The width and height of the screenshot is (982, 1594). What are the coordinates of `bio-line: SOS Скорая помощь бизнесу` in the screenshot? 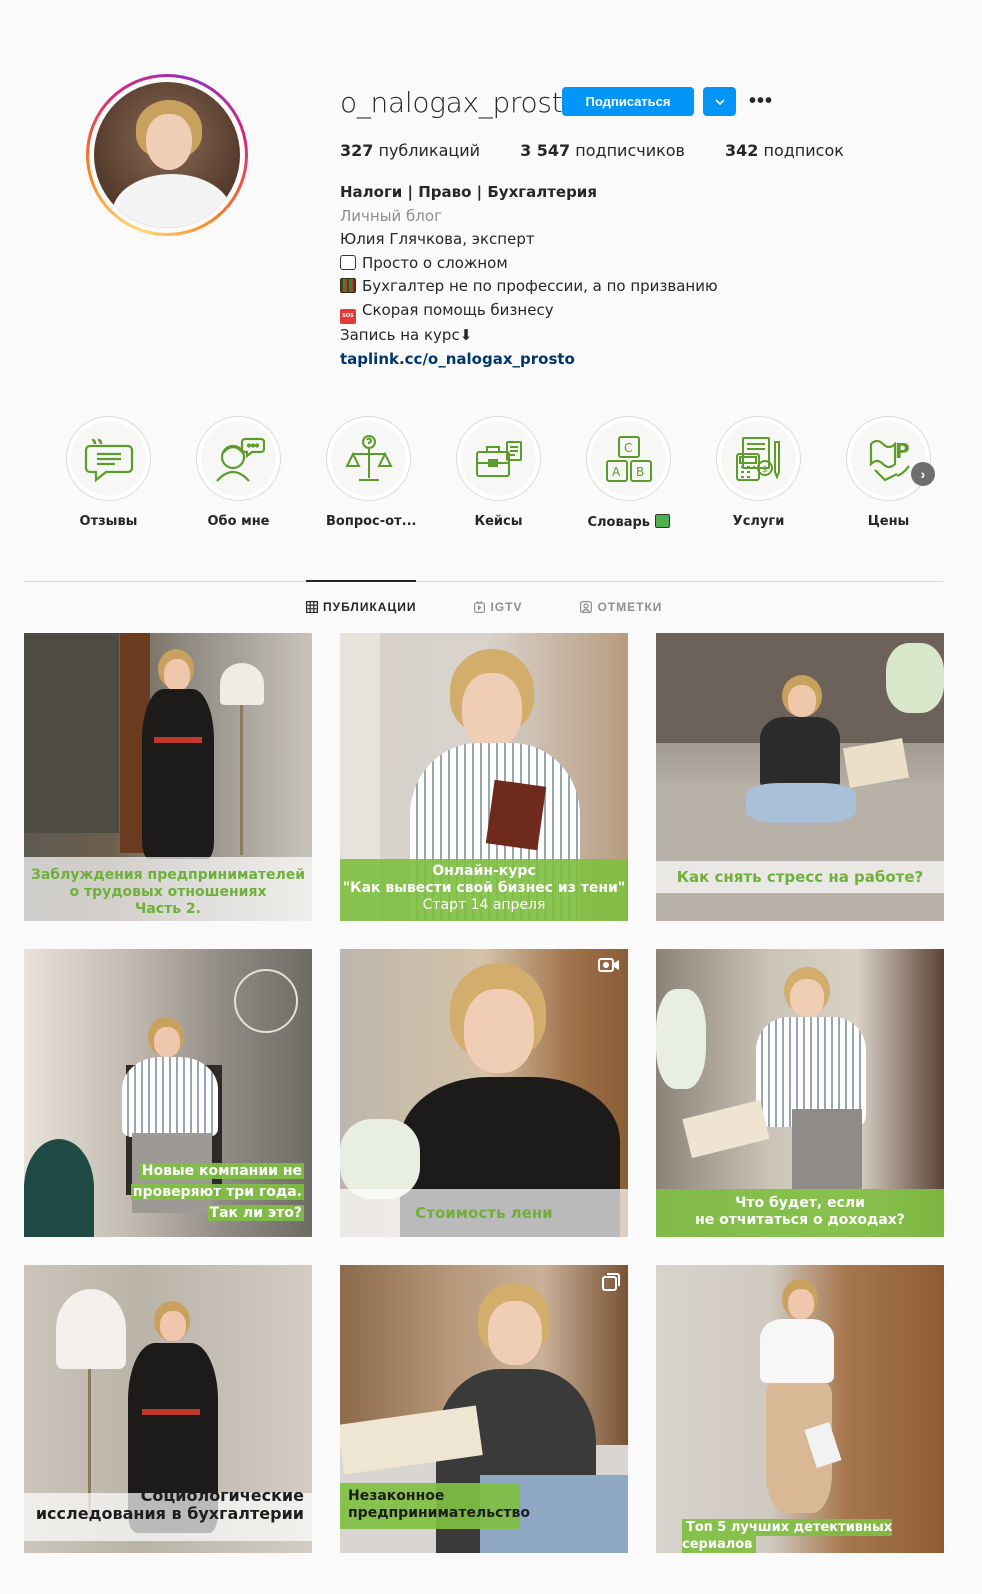 It's located at (529, 311).